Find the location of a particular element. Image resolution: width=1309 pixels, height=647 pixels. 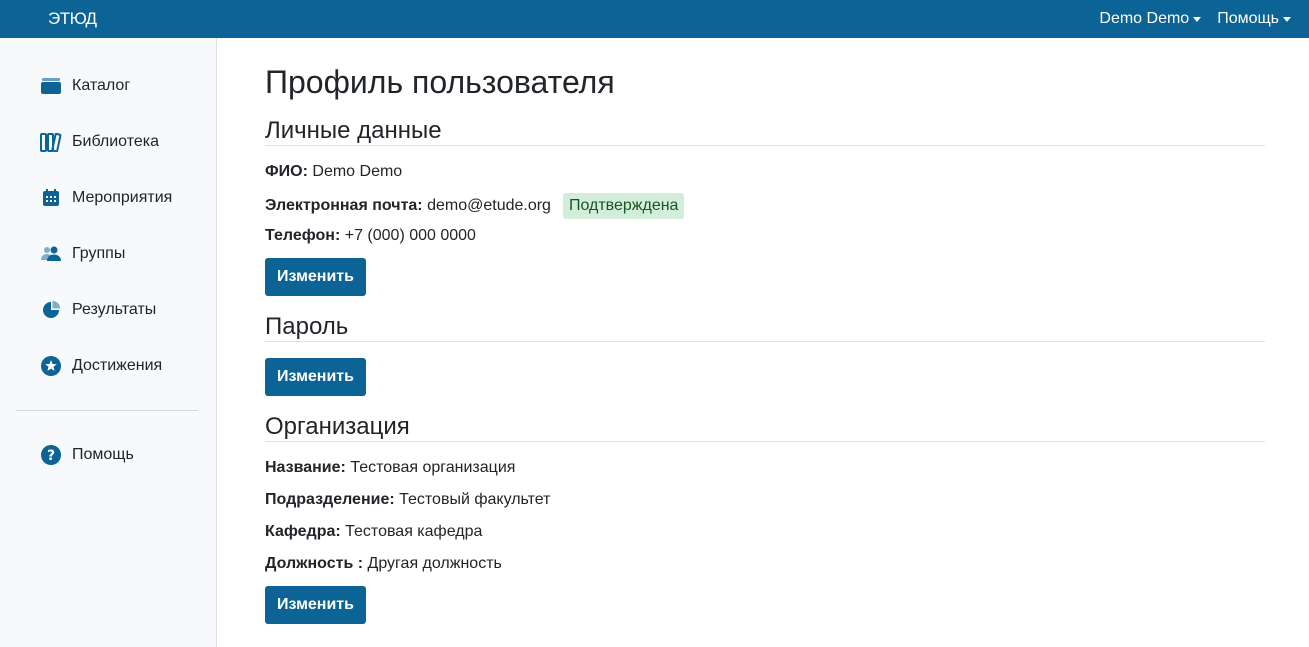

sidebar-item-label: Библиотека is located at coordinates (115, 141).